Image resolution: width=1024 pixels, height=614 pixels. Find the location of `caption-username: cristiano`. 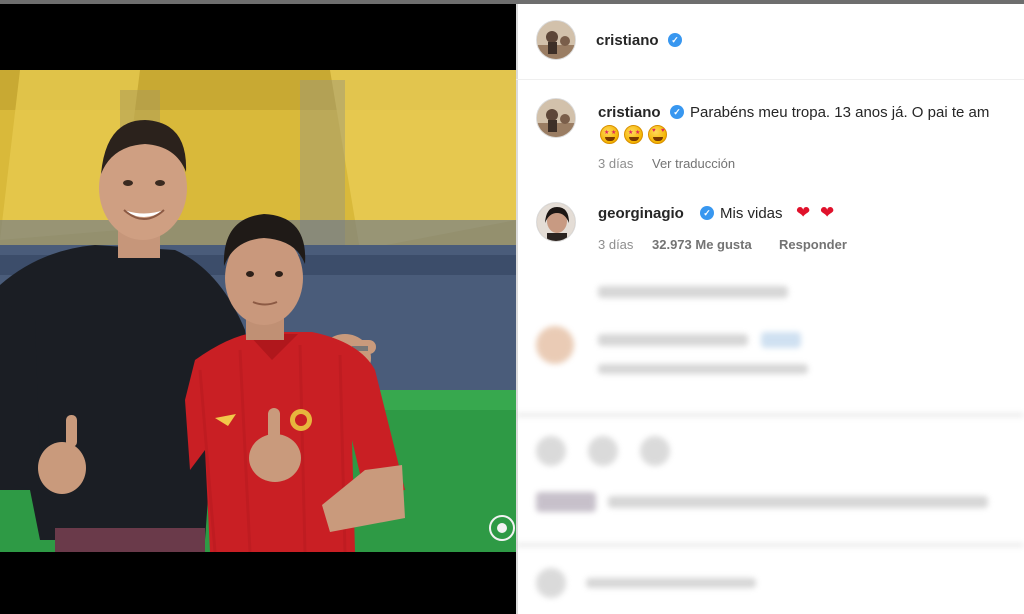

caption-username: cristiano is located at coordinates (629, 112).